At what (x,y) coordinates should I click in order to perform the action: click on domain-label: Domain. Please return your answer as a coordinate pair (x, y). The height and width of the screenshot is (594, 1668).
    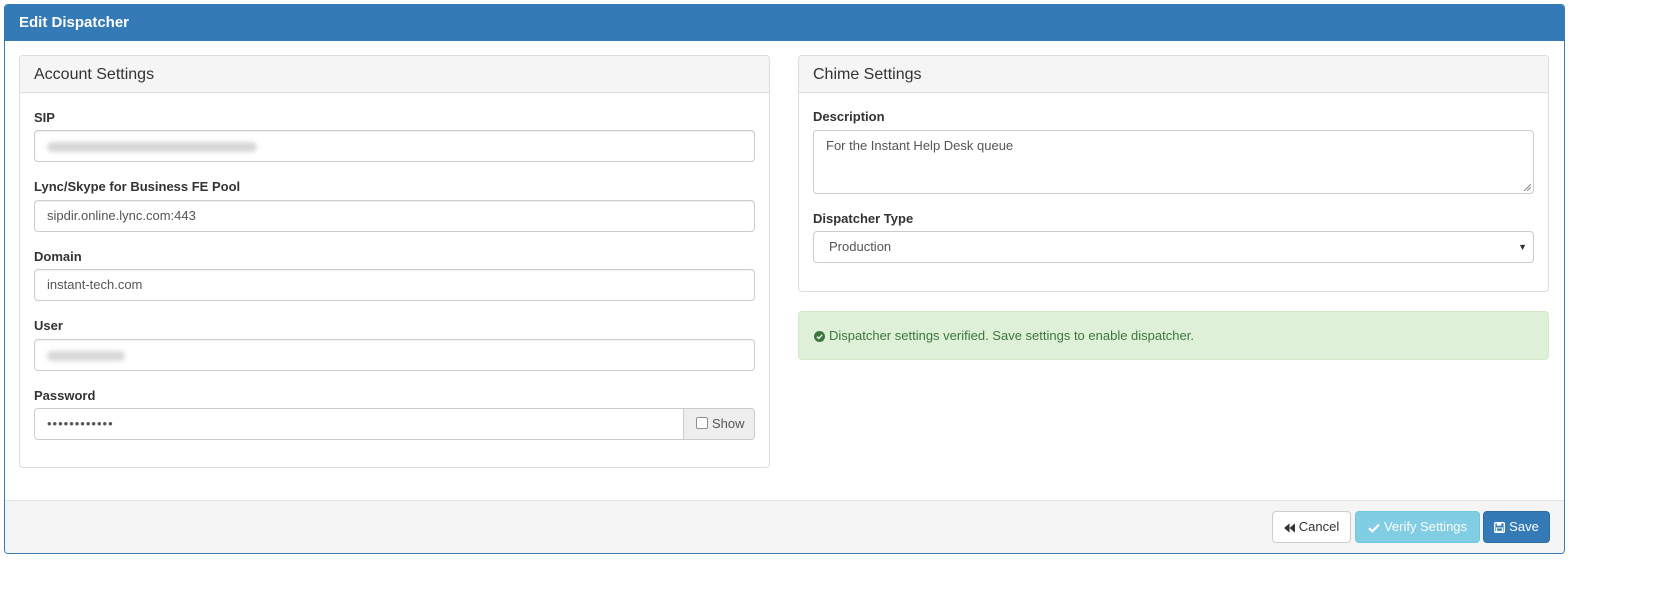
    Looking at the image, I should click on (58, 256).